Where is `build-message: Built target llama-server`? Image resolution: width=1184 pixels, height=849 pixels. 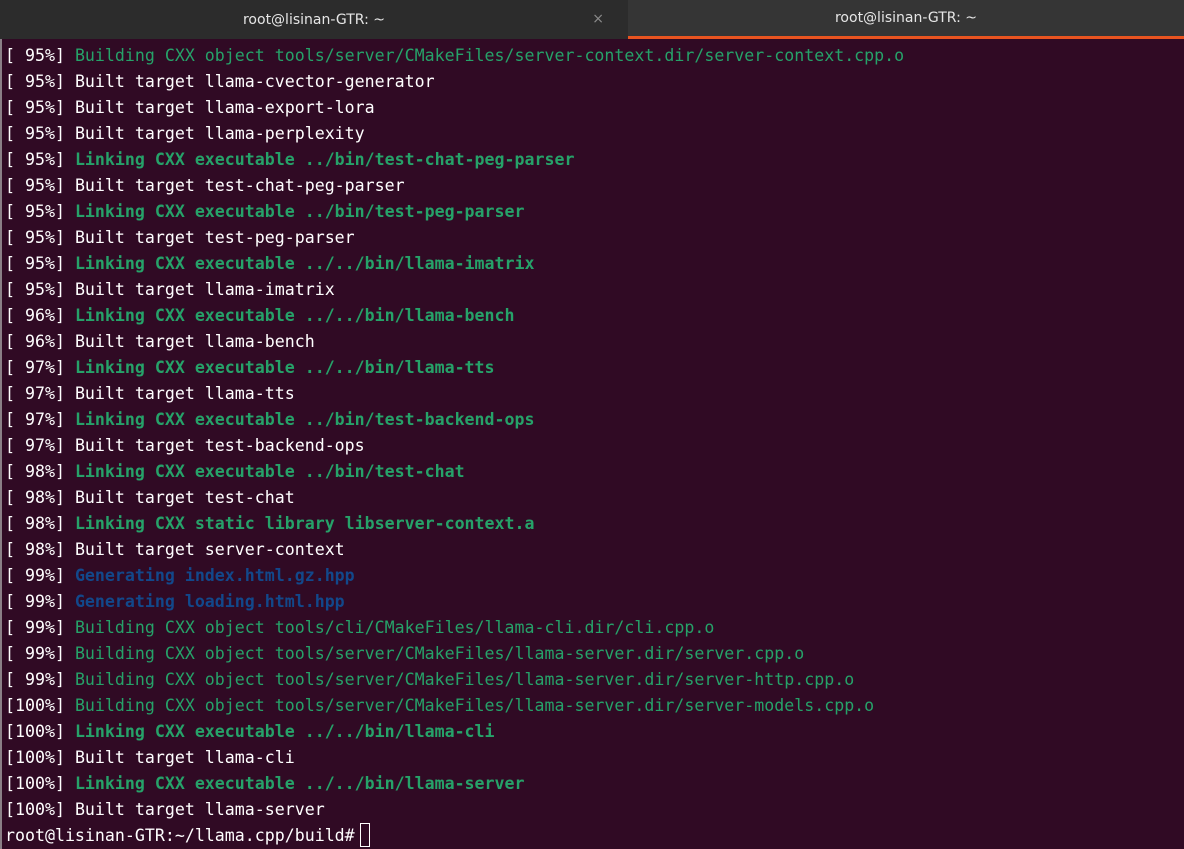 build-message: Built target llama-server is located at coordinates (199, 809).